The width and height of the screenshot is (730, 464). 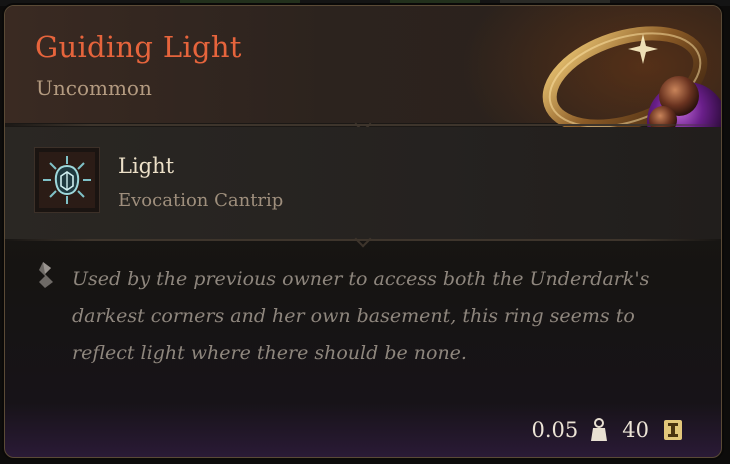 I want to click on header-separator, so click(x=363, y=124).